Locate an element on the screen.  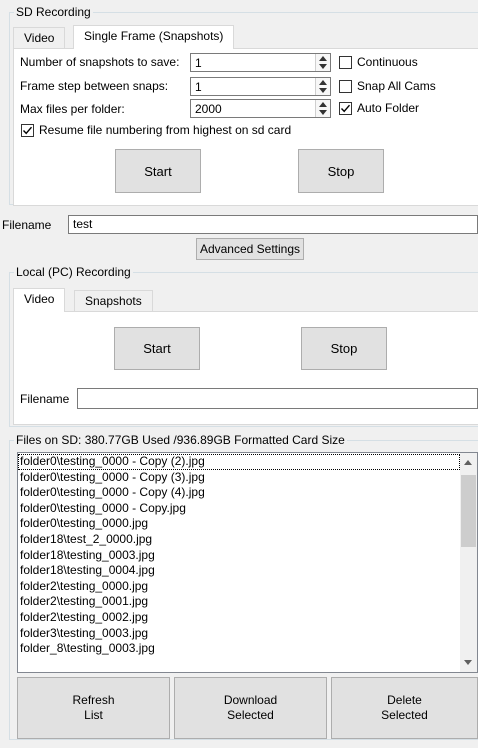
auto-folder-label: Auto Folder is located at coordinates (388, 108).